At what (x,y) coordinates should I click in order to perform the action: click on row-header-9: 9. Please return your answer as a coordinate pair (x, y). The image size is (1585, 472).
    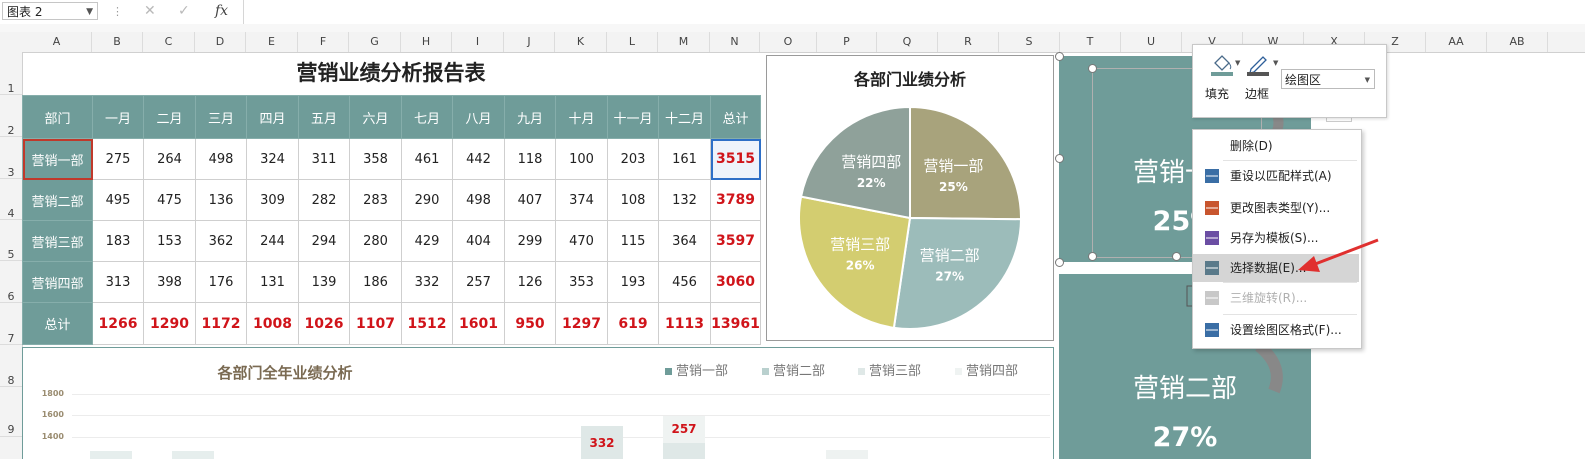
    Looking at the image, I should click on (11, 412).